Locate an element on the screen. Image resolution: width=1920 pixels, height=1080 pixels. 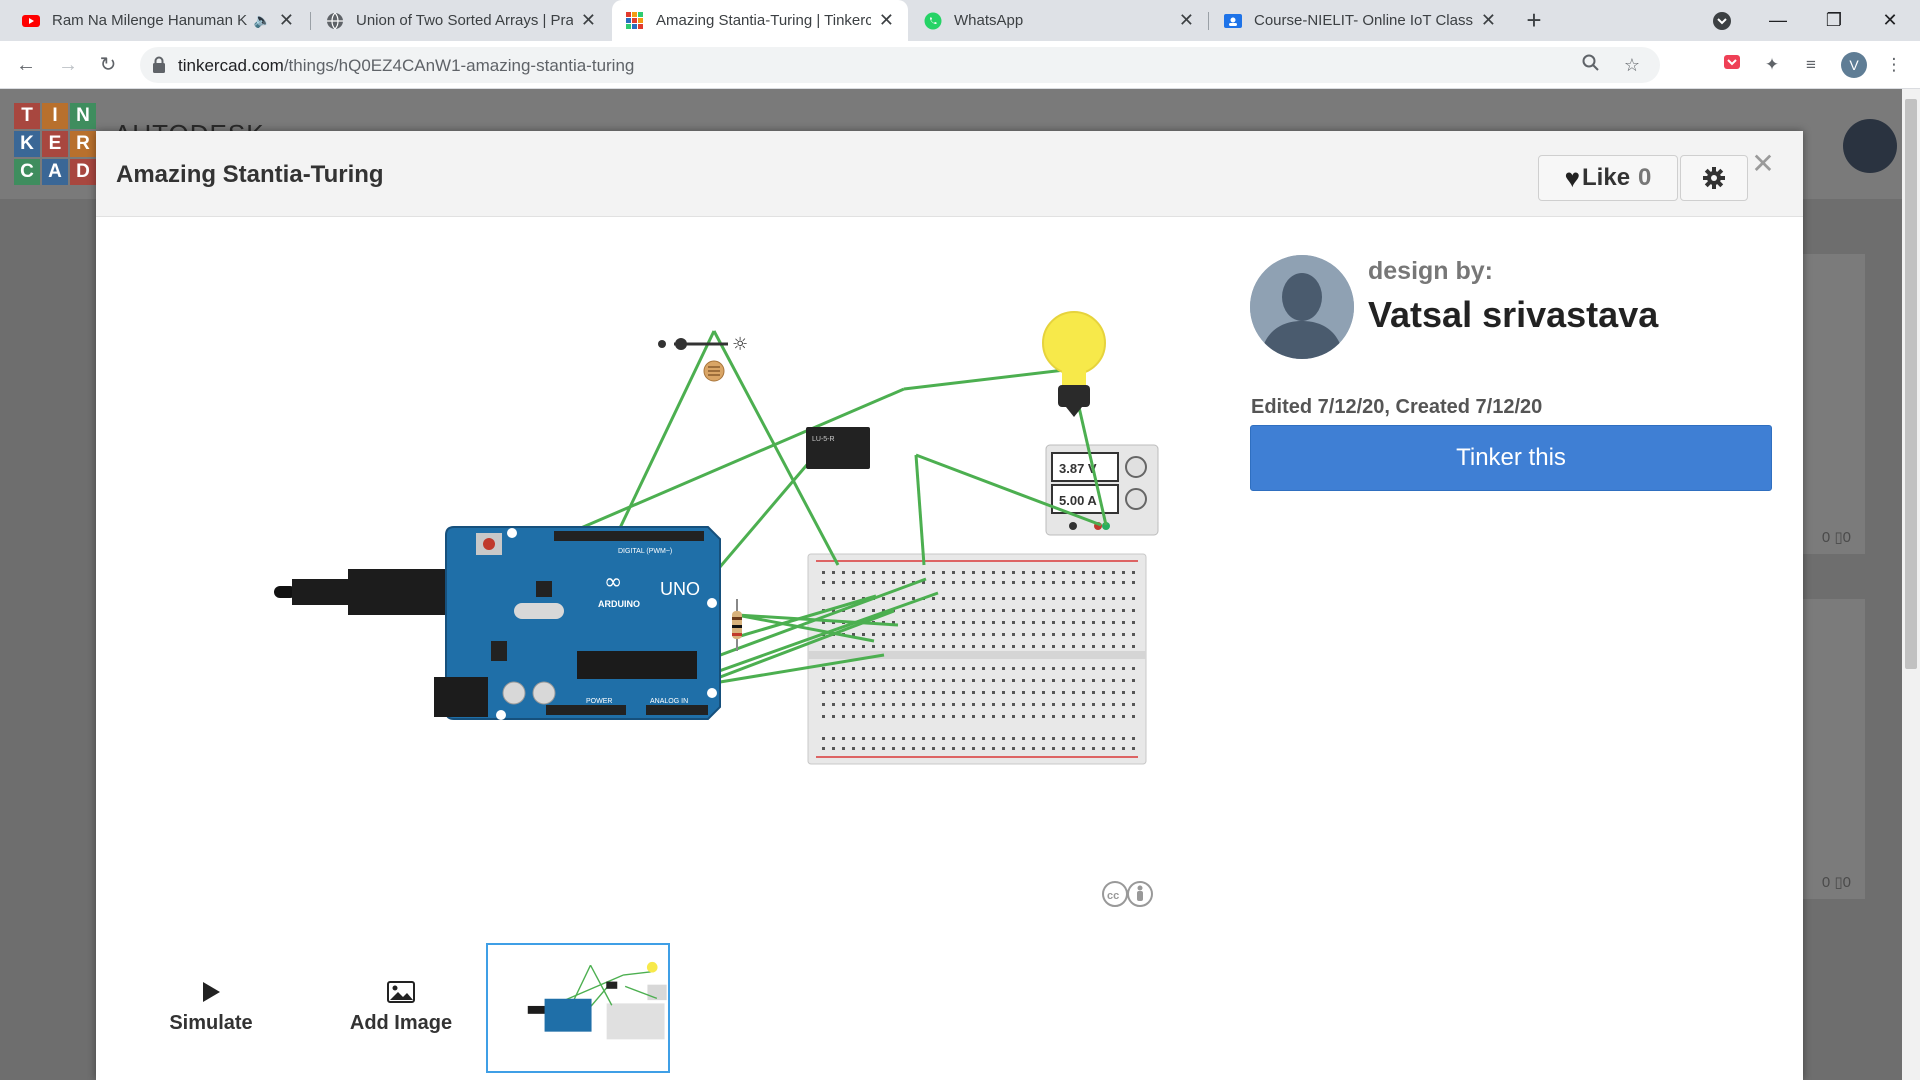
speaker-icon: 🔈 is located at coordinates (261, 20).